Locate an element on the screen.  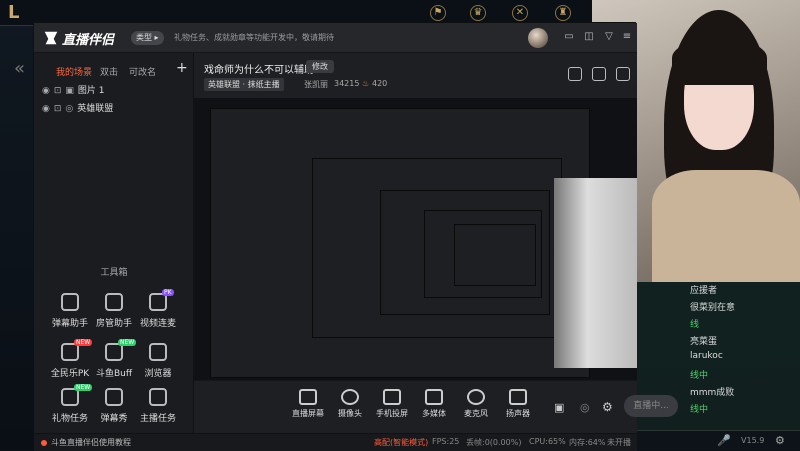
game-settings-icon: ⚙ is located at coordinates (780, 440).